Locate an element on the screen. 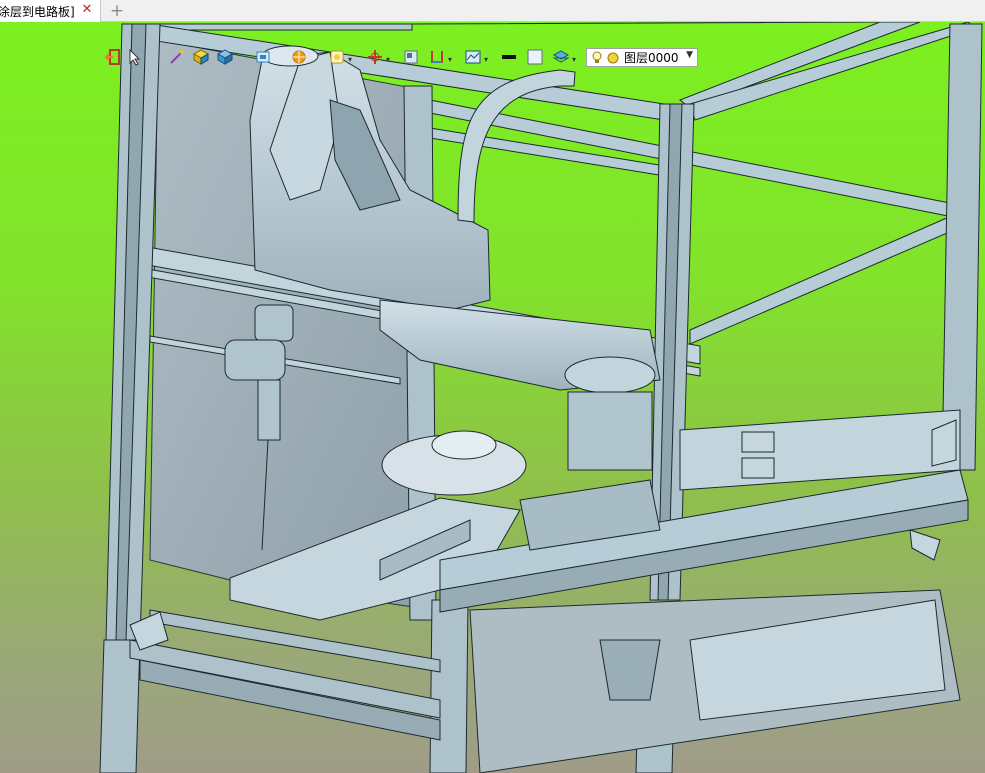 This screenshot has width=985, height=773. layer-name: 图层0000 is located at coordinates (651, 58).